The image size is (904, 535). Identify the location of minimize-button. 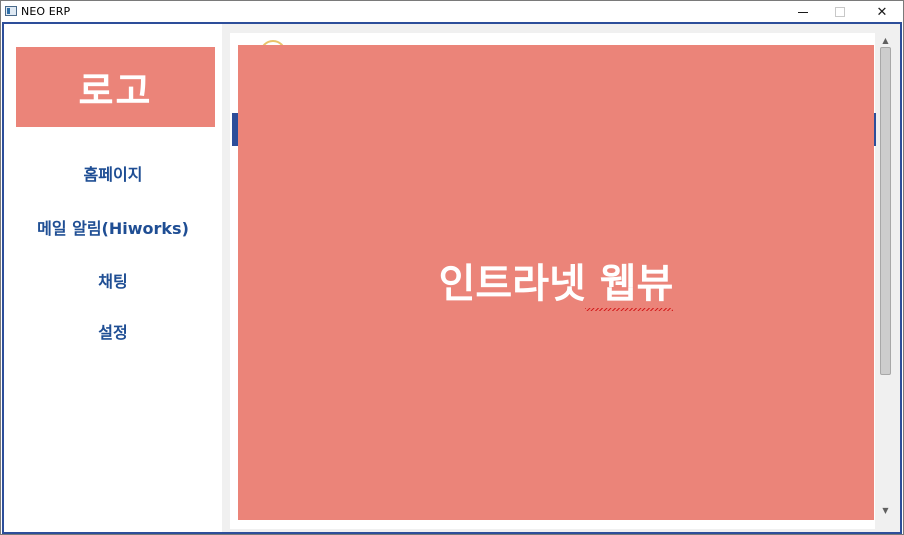
(803, 12).